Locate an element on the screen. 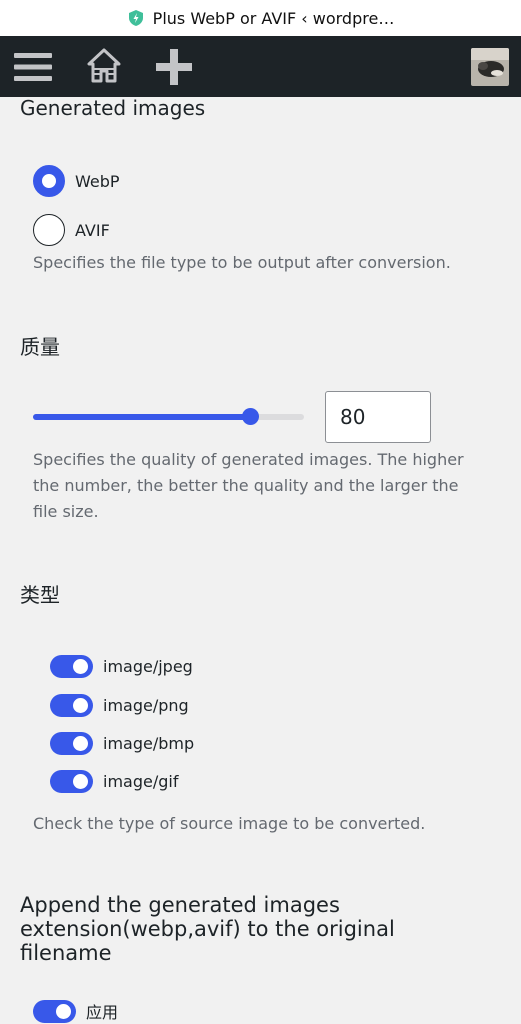 Image resolution: width=521 pixels, height=1024 pixels. toggle-row-gif: image/gif is located at coordinates (114, 781).